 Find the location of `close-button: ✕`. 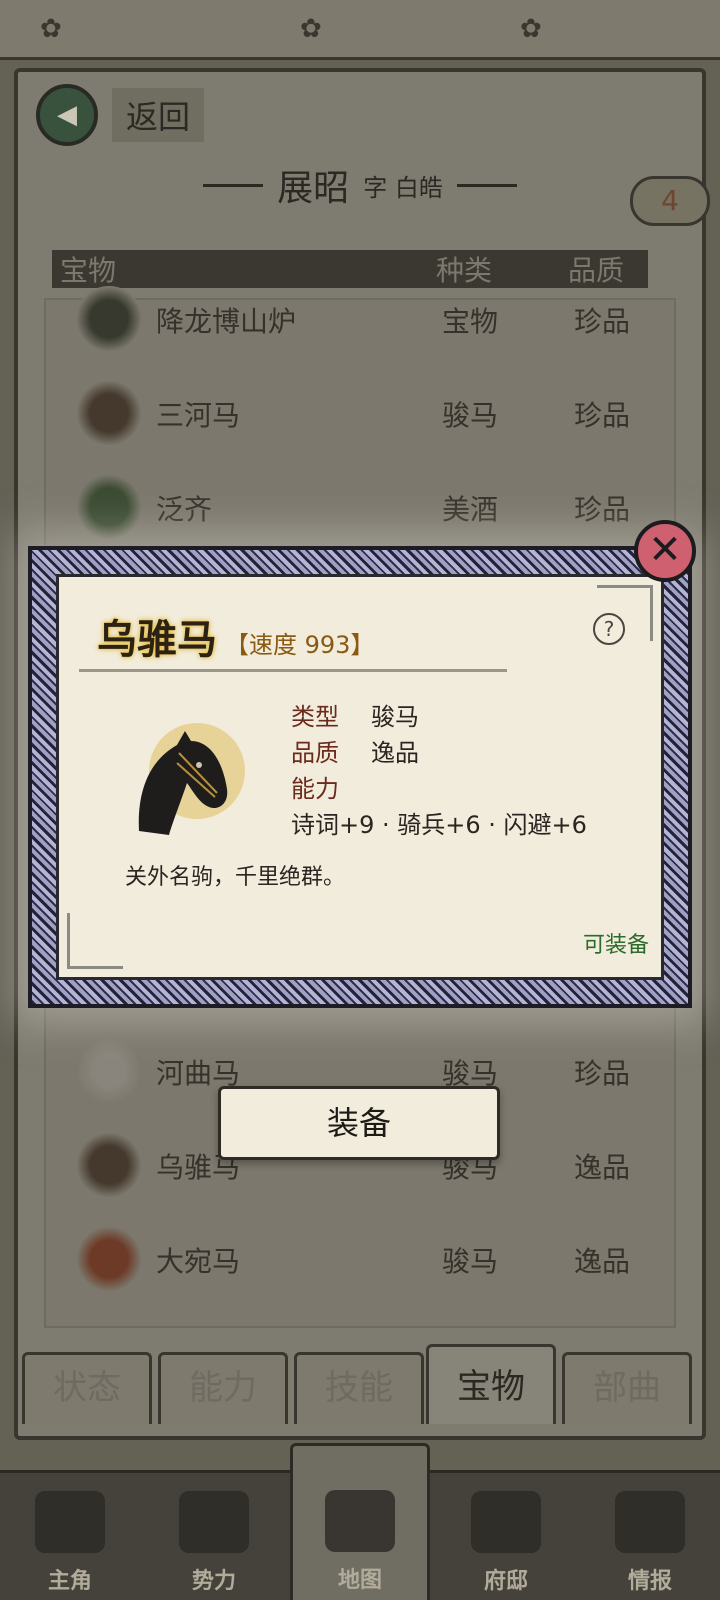

close-button: ✕ is located at coordinates (665, 551).